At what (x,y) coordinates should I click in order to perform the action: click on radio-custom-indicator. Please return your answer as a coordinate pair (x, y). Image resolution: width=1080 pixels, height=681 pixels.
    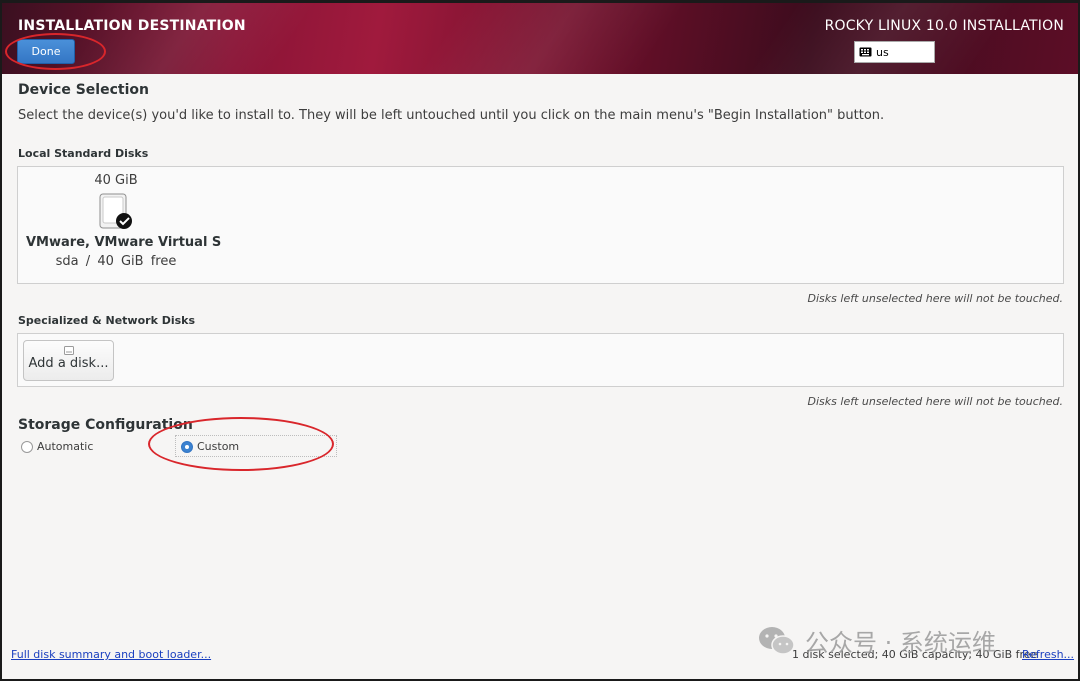
    Looking at the image, I should click on (187, 446).